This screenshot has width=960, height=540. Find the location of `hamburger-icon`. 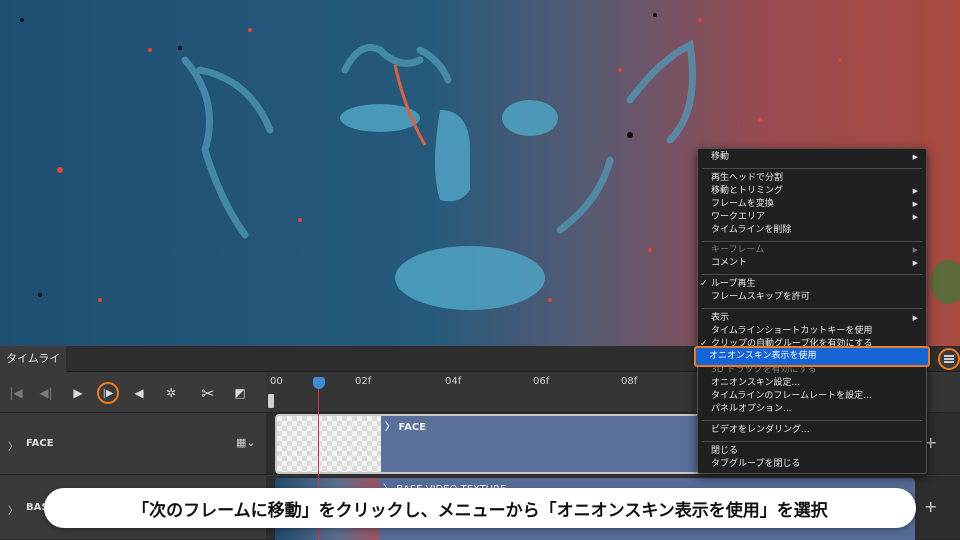

hamburger-icon is located at coordinates (949, 359).